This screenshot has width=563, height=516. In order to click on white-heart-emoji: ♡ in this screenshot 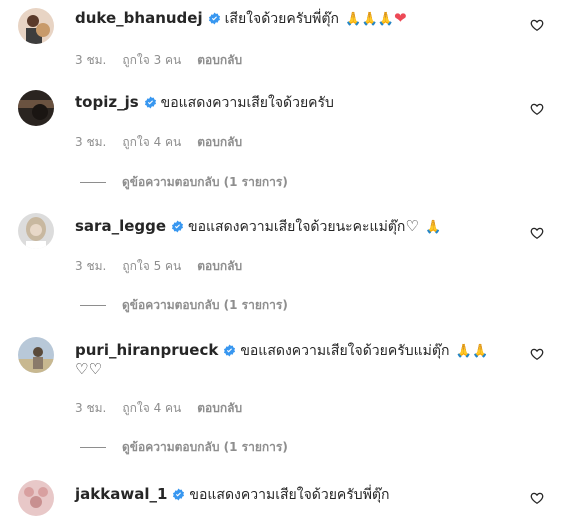, I will do `click(412, 226)`.